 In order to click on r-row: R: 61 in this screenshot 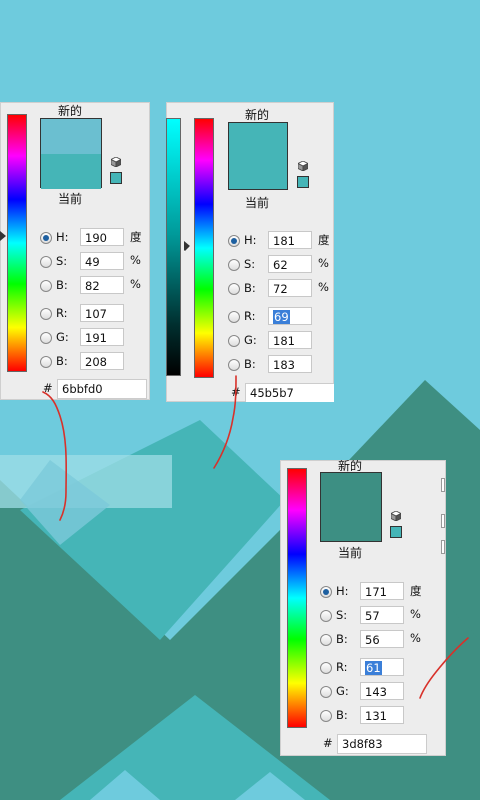, I will do `click(375, 668)`.